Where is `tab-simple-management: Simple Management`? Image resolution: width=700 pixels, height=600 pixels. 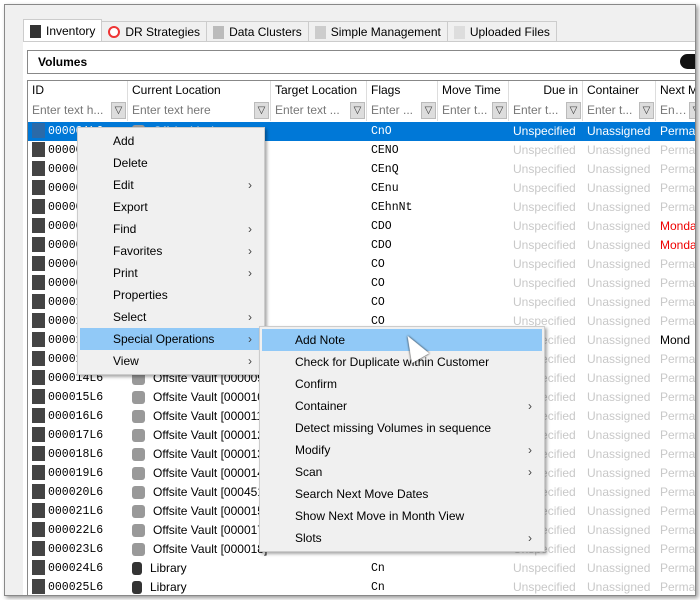
tab-simple-management: Simple Management is located at coordinates (377, 31).